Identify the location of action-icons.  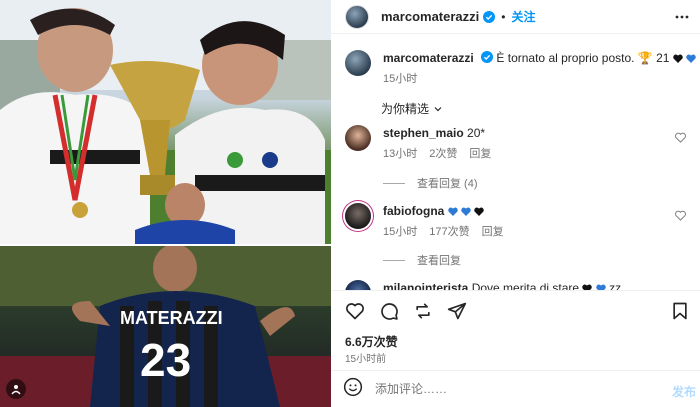
(406, 311).